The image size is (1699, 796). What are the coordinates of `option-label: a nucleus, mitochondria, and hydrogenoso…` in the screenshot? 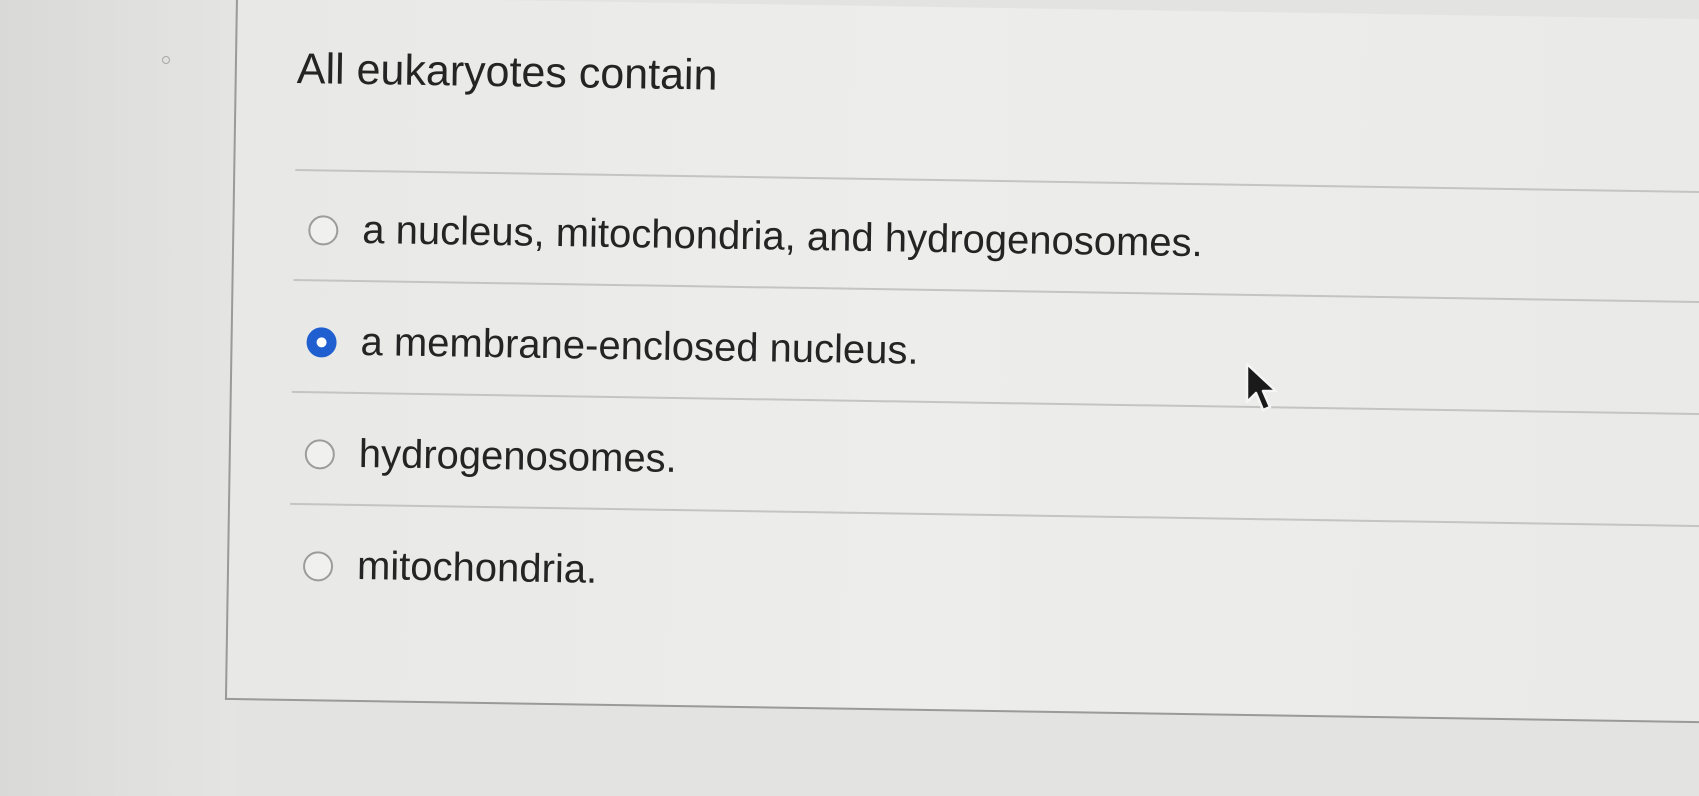 It's located at (782, 237).